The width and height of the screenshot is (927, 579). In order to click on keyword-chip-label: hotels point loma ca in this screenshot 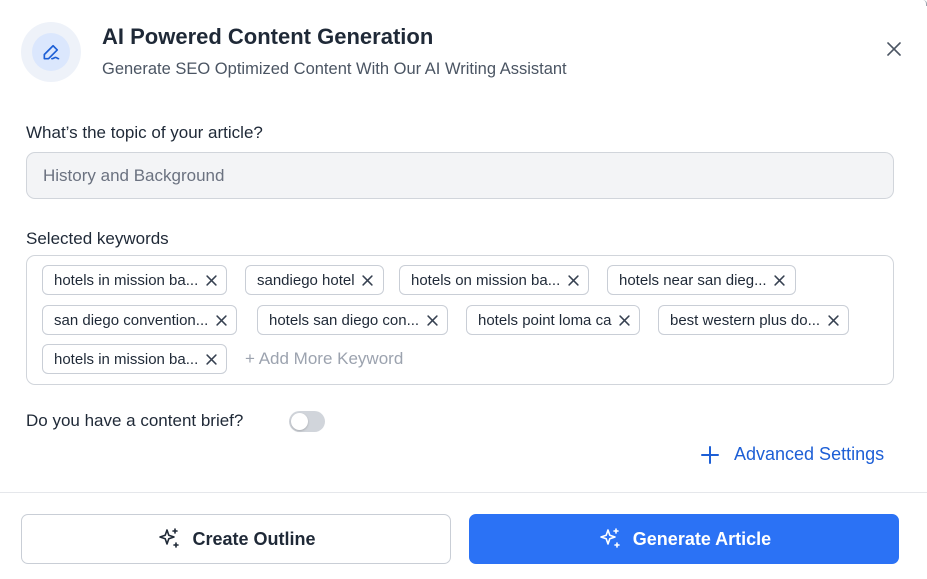, I will do `click(545, 320)`.